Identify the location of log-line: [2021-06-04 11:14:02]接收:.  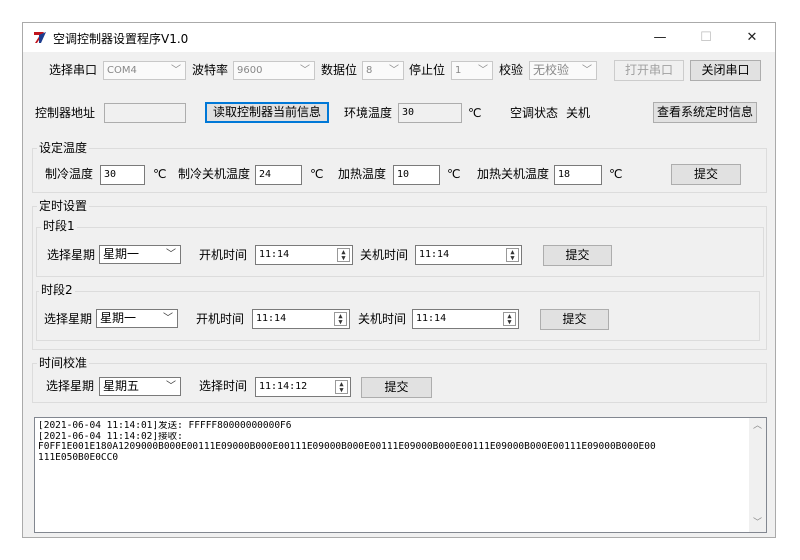
(110, 436).